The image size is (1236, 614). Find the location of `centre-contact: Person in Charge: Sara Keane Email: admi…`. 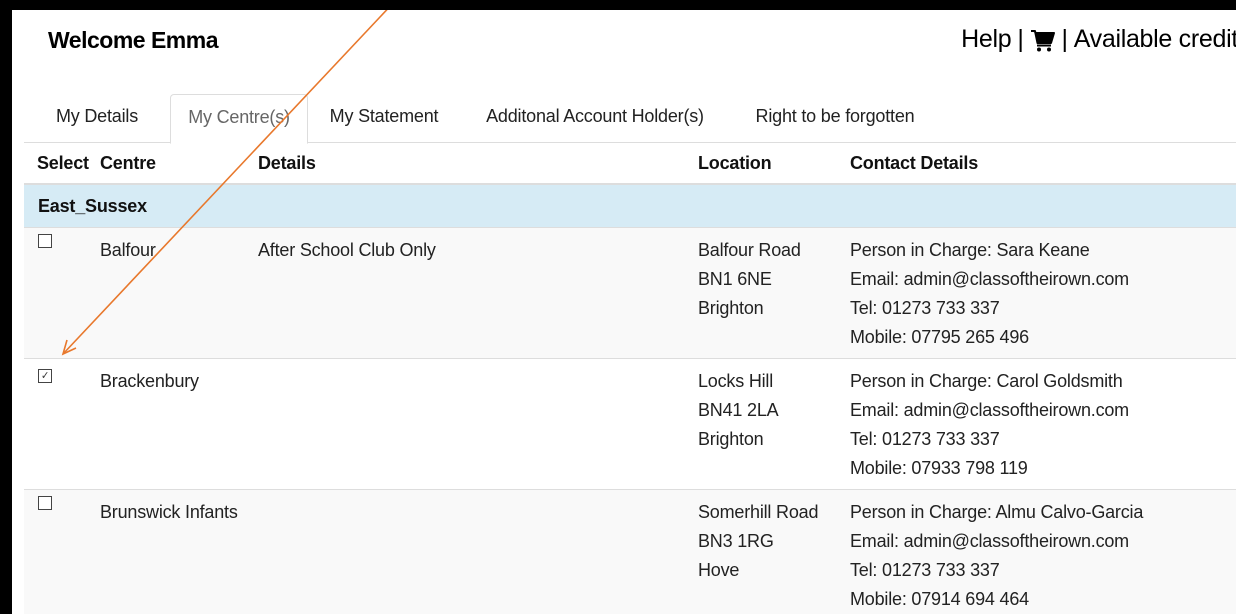

centre-contact: Person in Charge: Sara Keane Email: admi… is located at coordinates (1043, 293).